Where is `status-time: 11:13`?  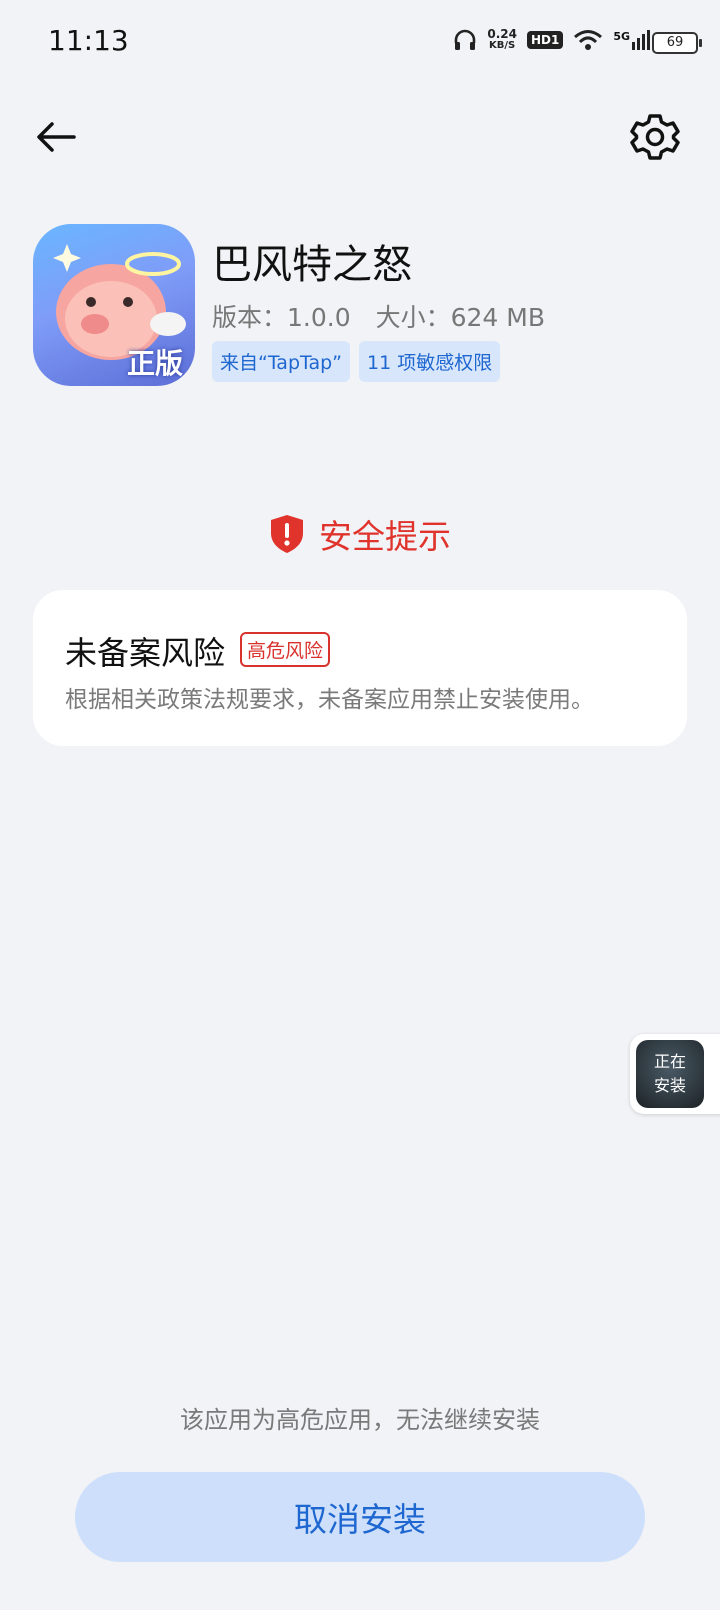
status-time: 11:13 is located at coordinates (88, 40).